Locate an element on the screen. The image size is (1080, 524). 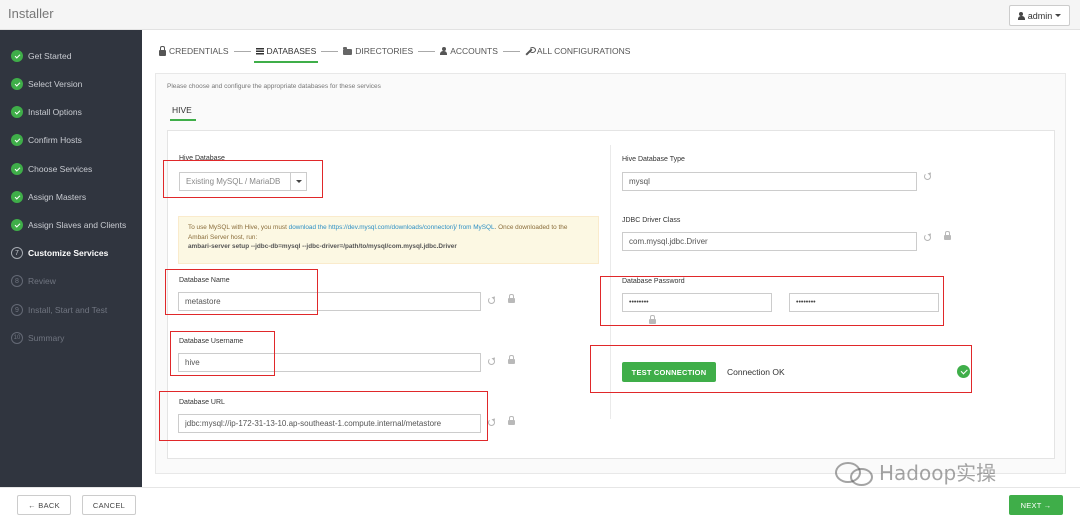
wechat-icon is located at coordinates (854, 473).